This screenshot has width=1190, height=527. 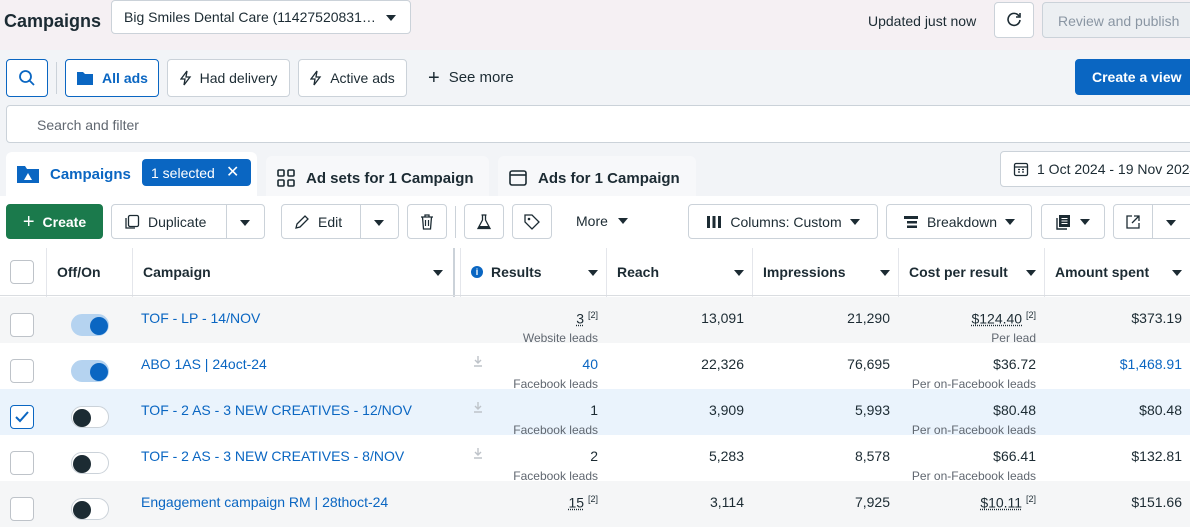 I want to click on header-campaign-label: Campaign, so click(x=177, y=272).